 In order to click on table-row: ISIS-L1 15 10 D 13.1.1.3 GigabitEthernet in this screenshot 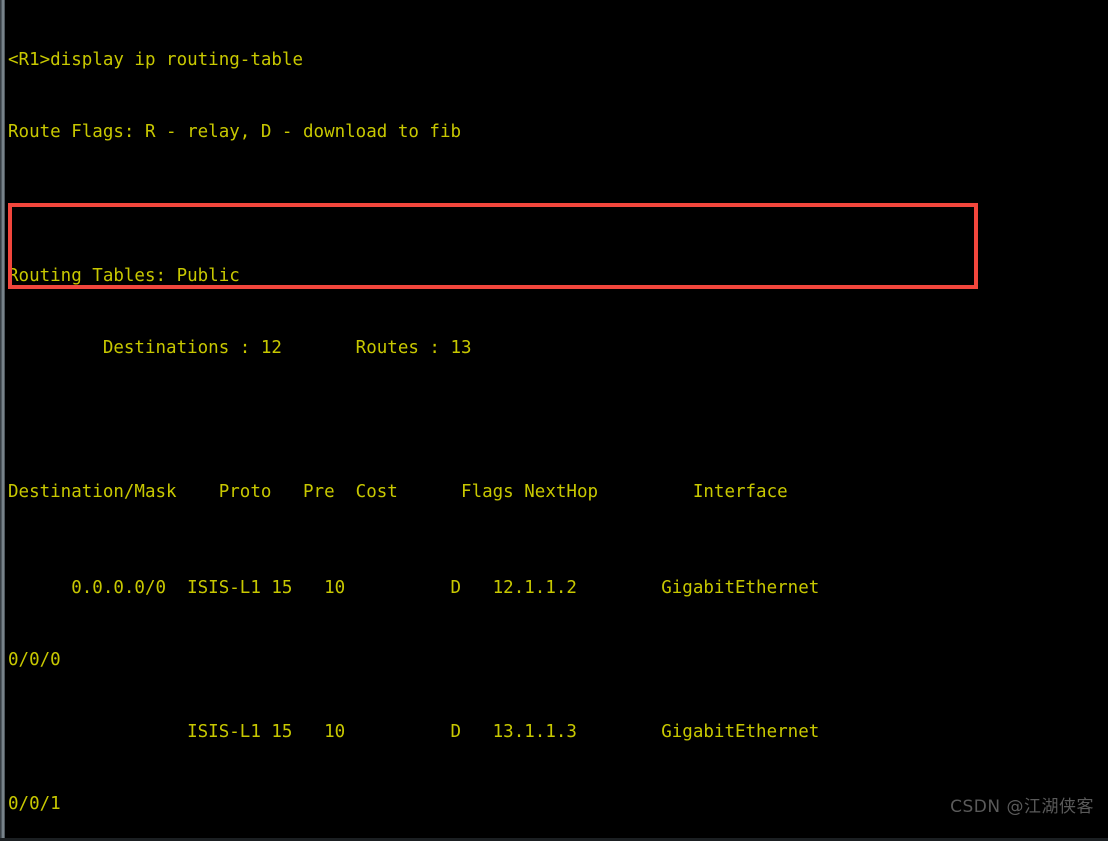, I will do `click(414, 732)`.